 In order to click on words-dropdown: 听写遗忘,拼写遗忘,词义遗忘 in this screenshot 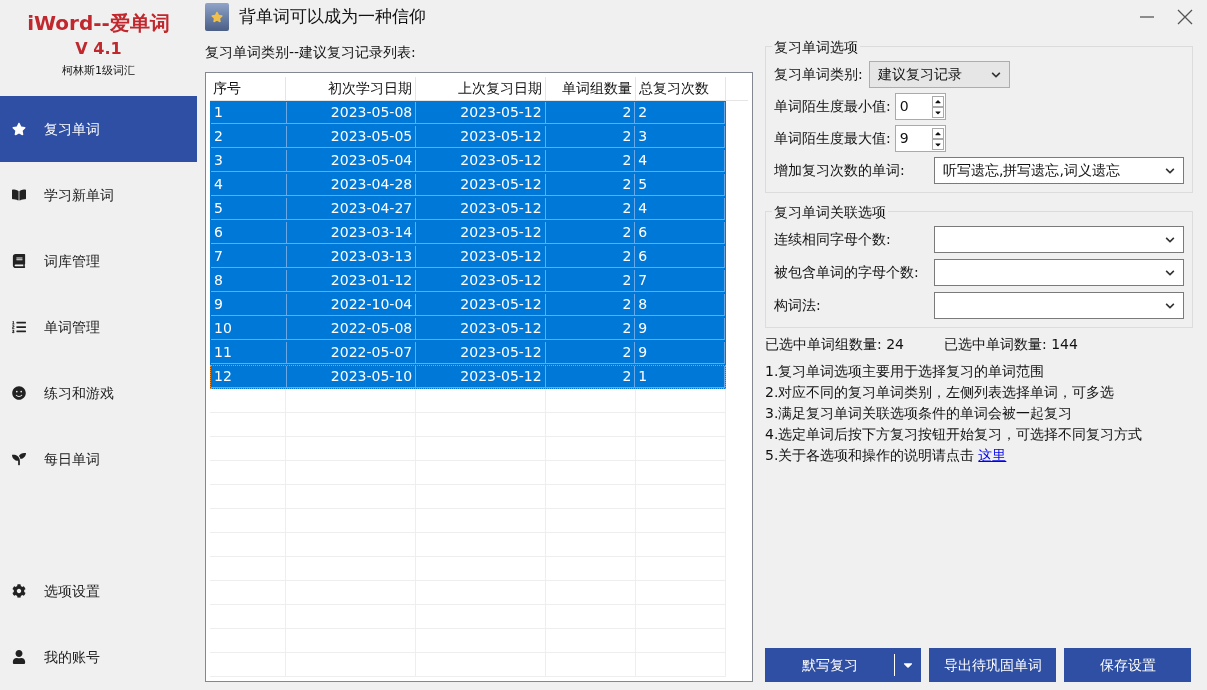, I will do `click(1059, 170)`.